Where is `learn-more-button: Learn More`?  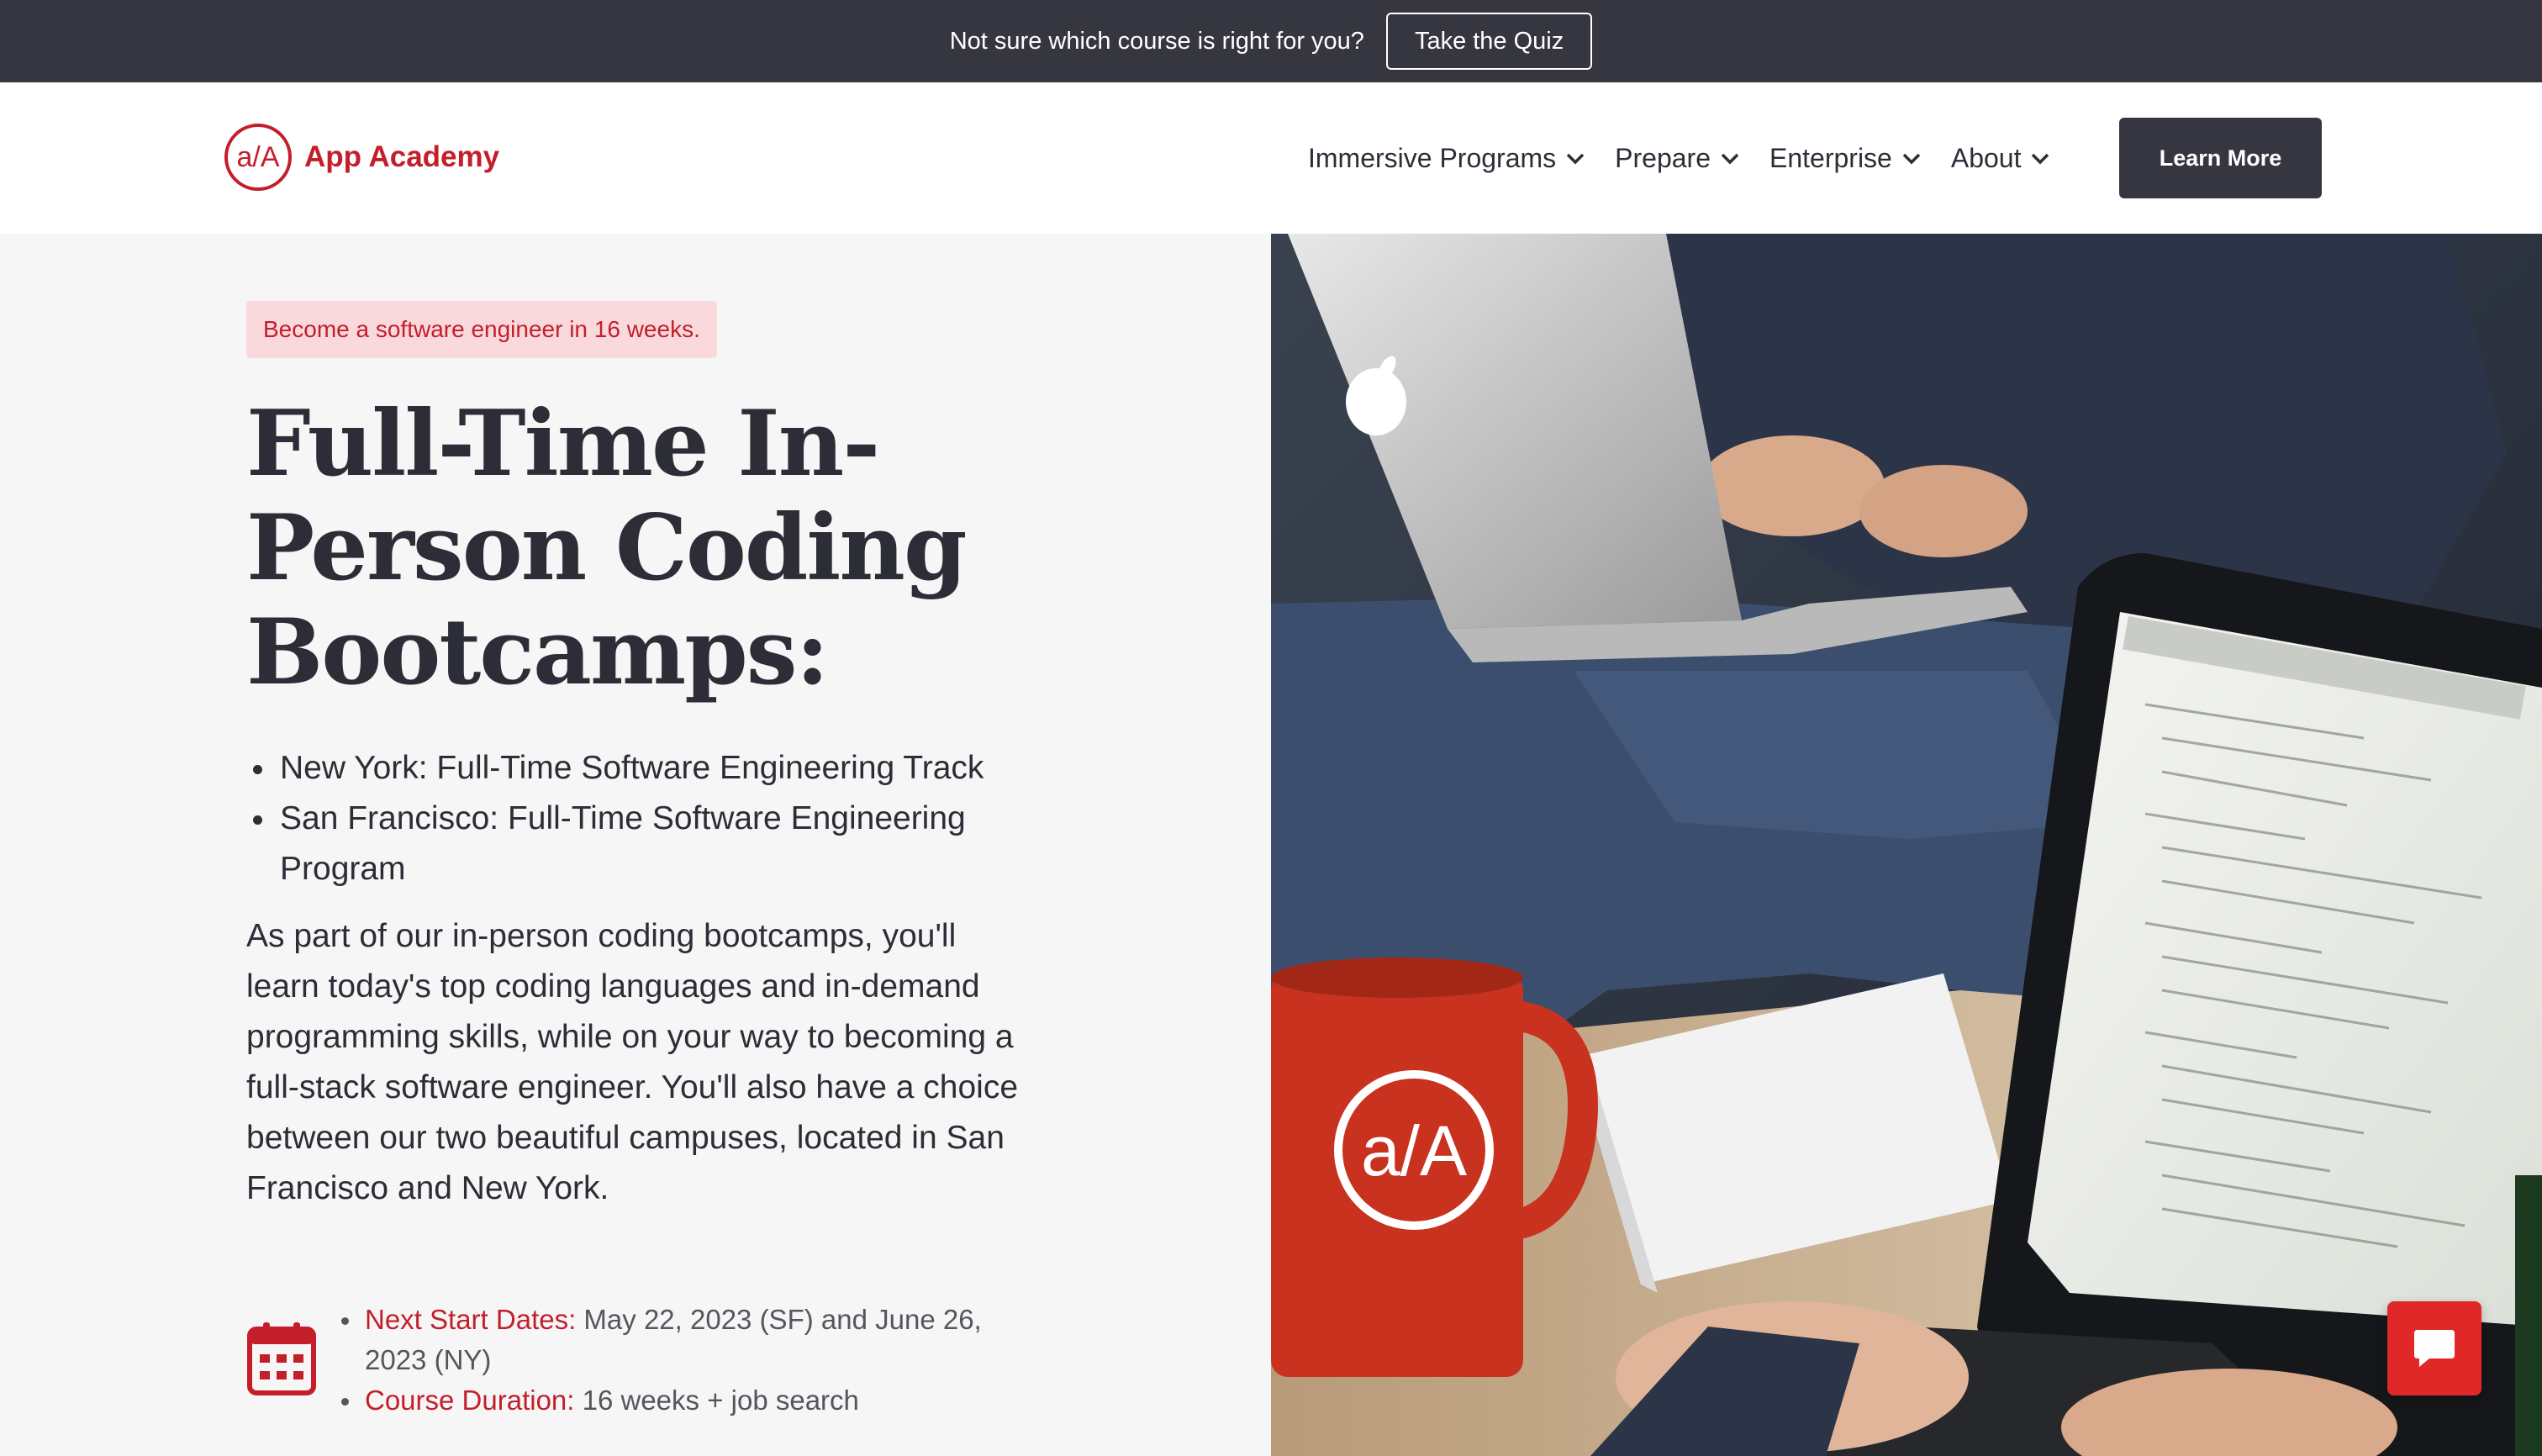 learn-more-button: Learn More is located at coordinates (2220, 158).